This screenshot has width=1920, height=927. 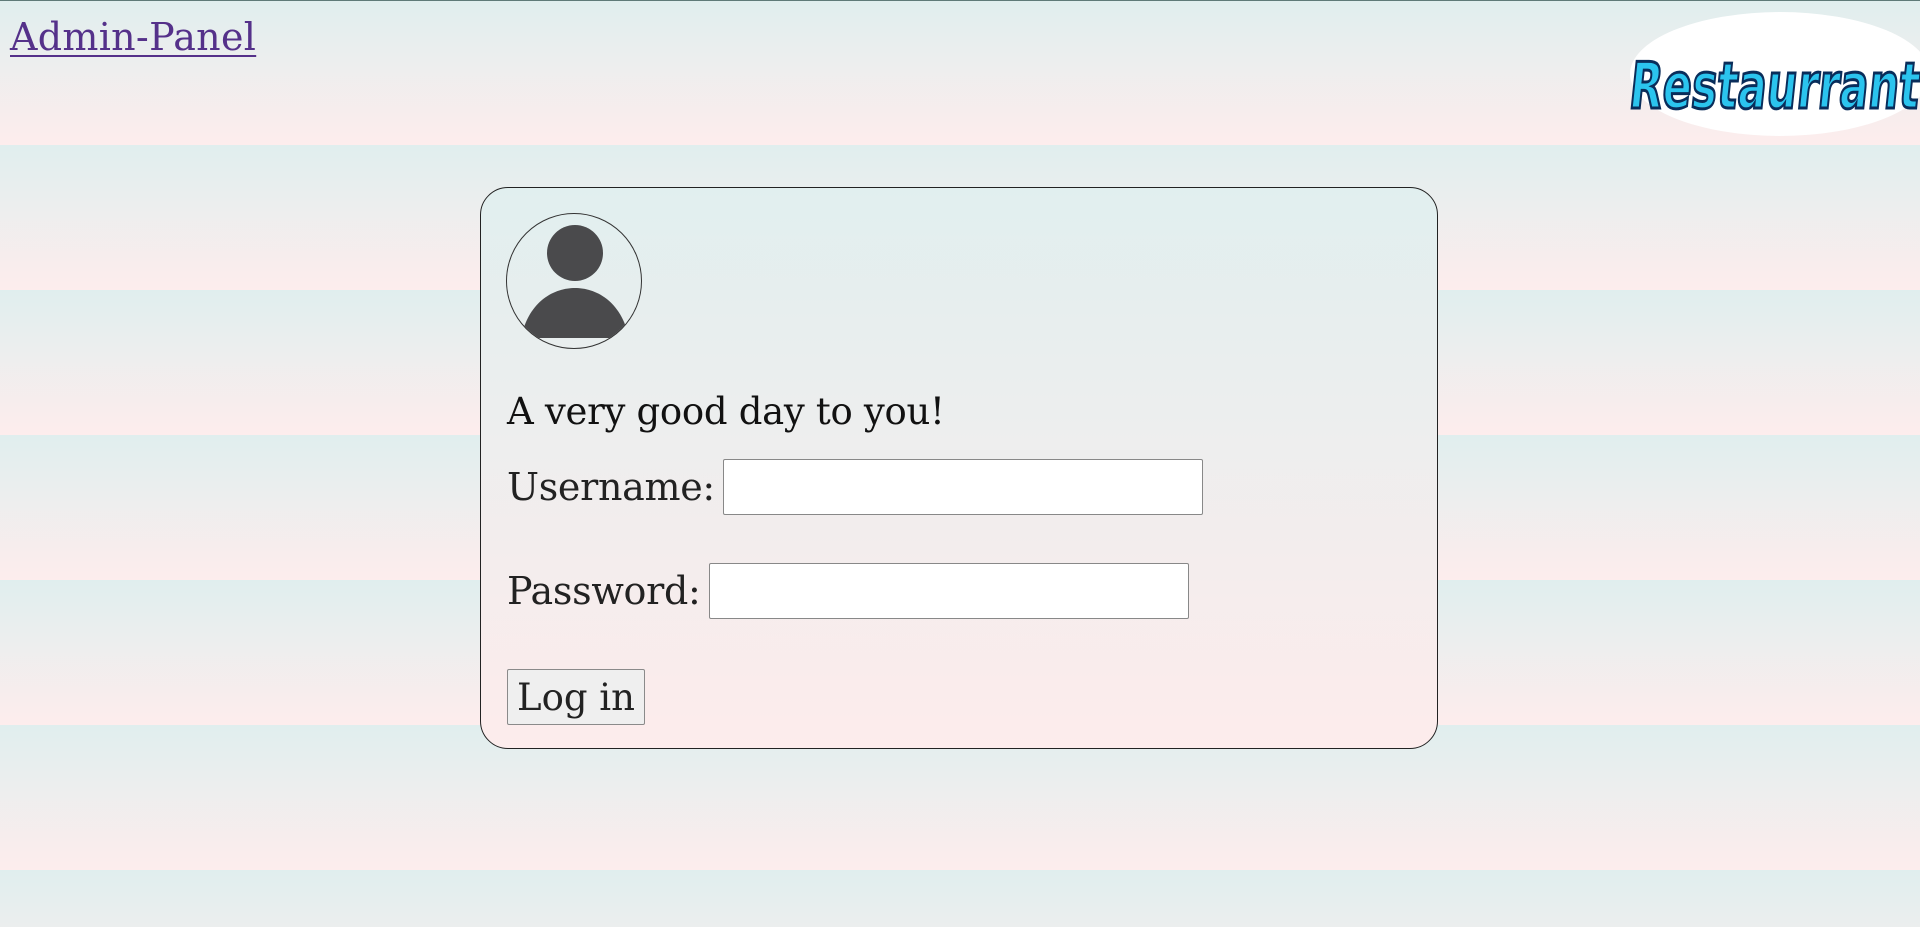 I want to click on admin-panel-link: Admin-Panel, so click(x=133, y=37).